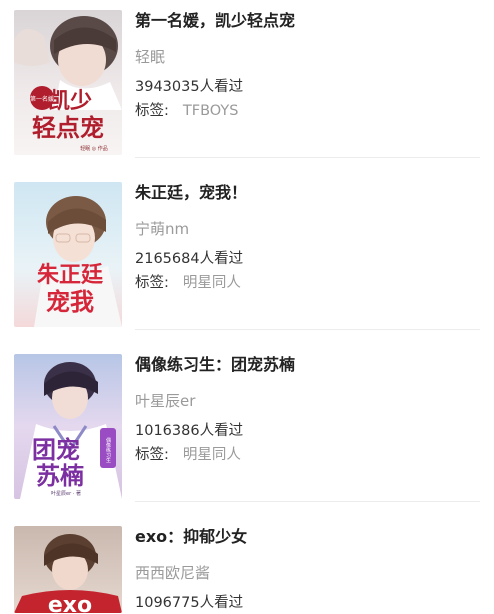 This screenshot has width=494, height=614. I want to click on book-cover: 团宠 苏楠 偶像练习生 叶星辰er · 著, so click(68, 426).